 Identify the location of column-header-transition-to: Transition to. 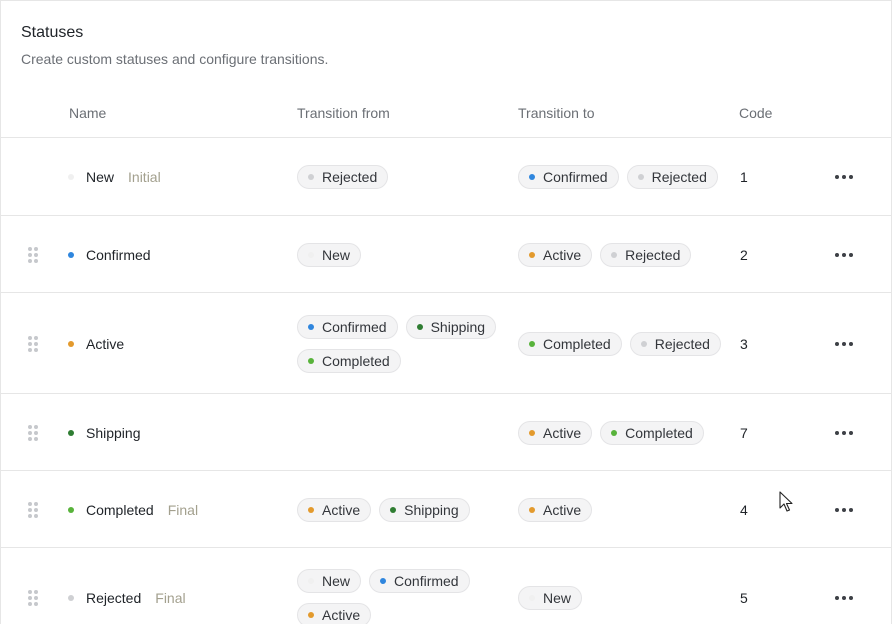
(556, 113).